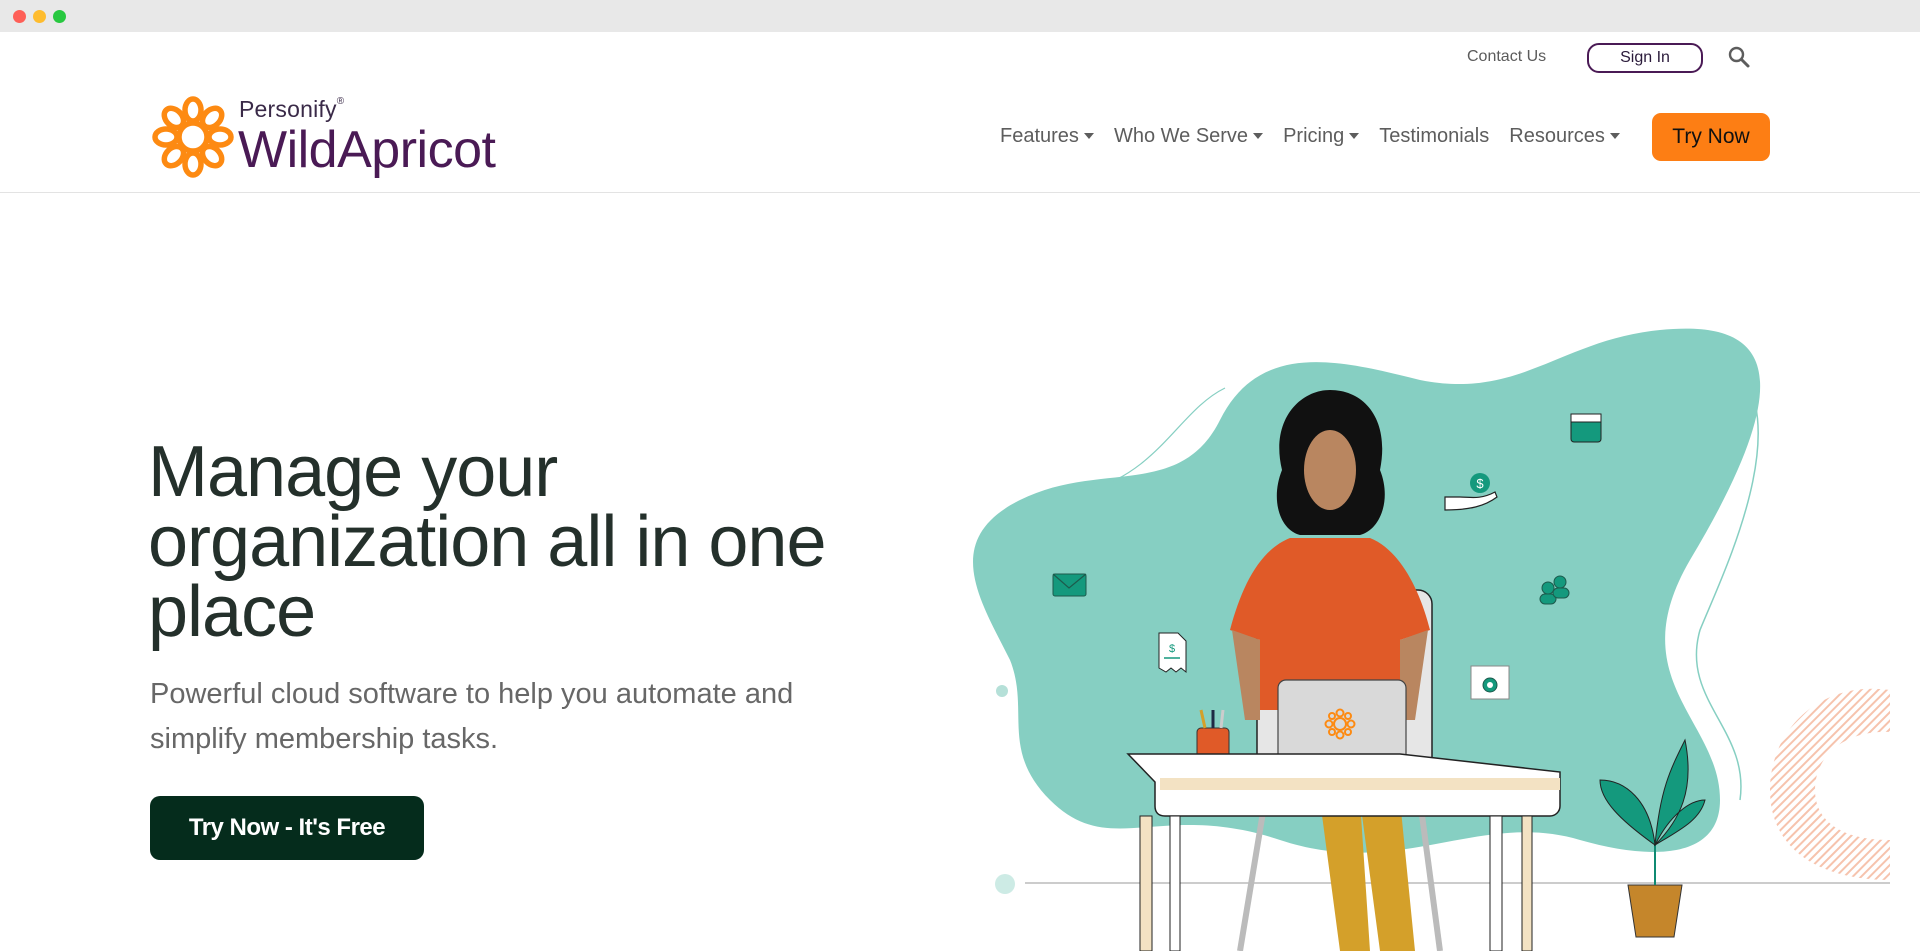 The width and height of the screenshot is (1920, 951). I want to click on personify-wordmark: Personify®, so click(291, 109).